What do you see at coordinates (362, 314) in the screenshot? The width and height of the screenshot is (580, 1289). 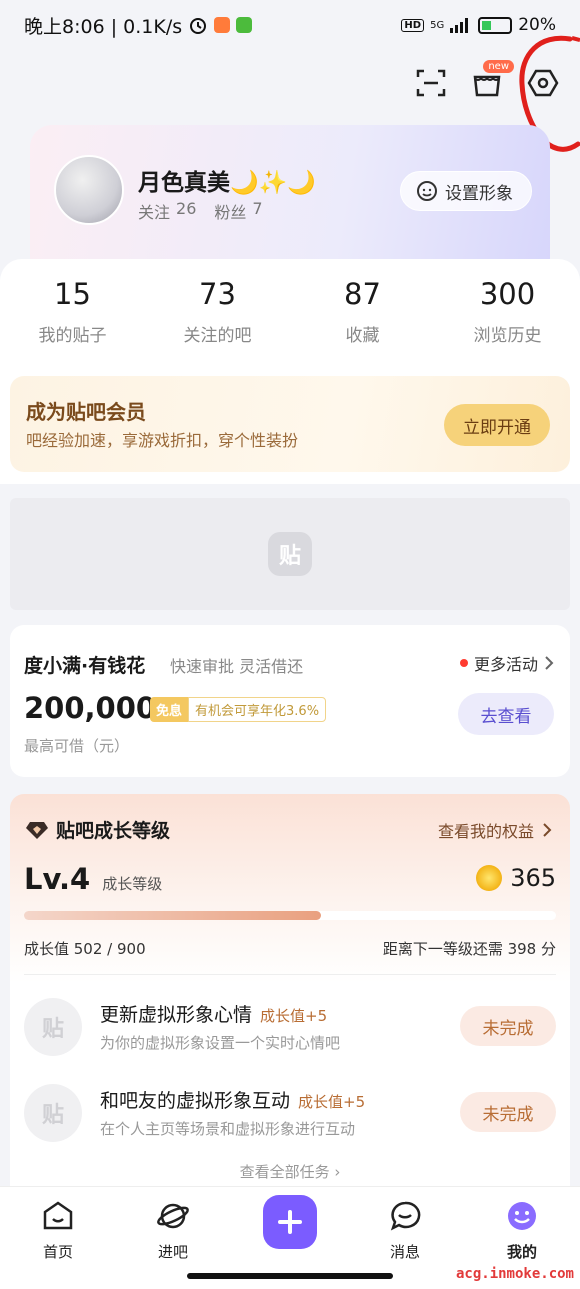 I see `stat-favorites: 87 收藏` at bounding box center [362, 314].